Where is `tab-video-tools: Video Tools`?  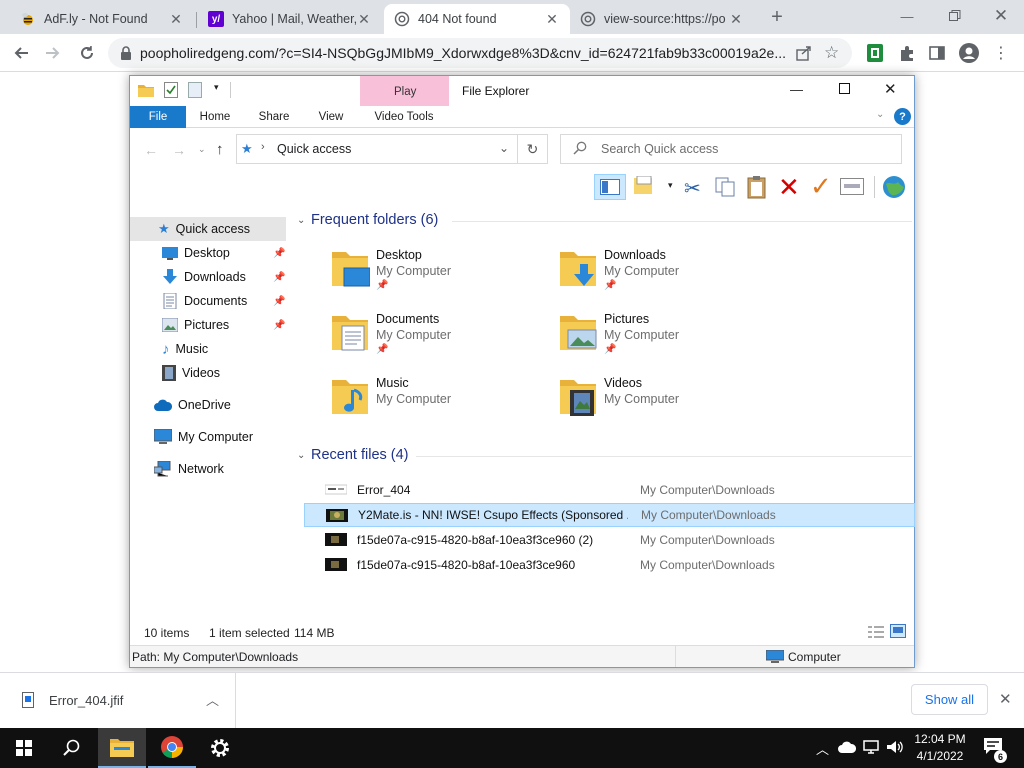
tab-video-tools: Video Tools is located at coordinates (404, 117).